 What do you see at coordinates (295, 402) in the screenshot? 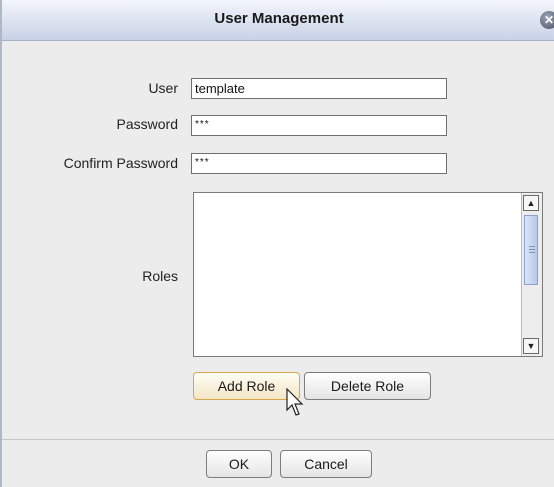
I see `mouse-pointer-icon` at bounding box center [295, 402].